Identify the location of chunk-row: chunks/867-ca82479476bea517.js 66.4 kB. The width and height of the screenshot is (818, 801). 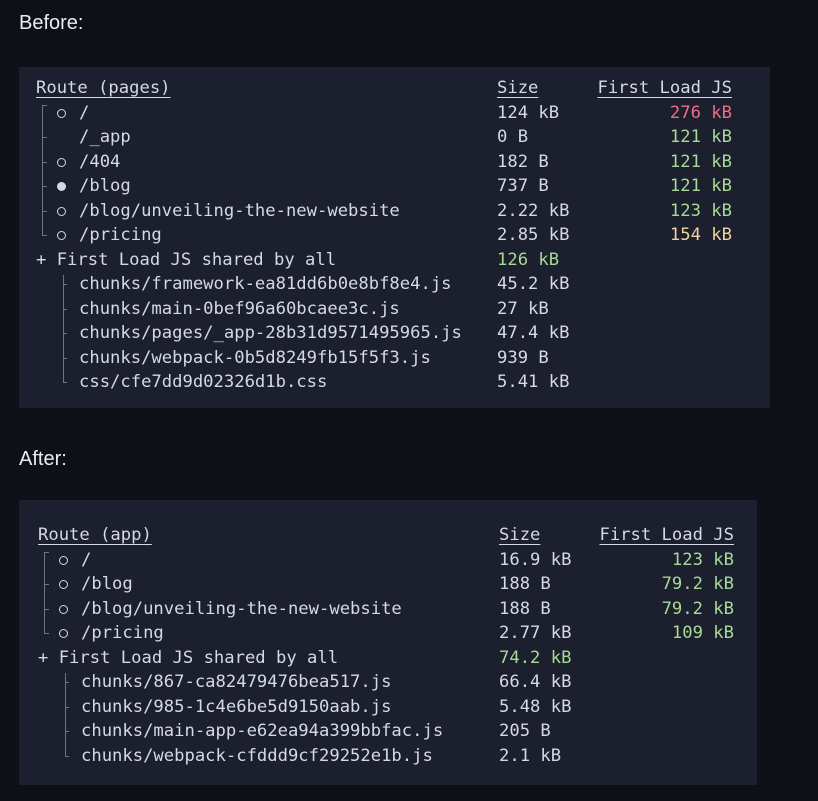
(388, 682).